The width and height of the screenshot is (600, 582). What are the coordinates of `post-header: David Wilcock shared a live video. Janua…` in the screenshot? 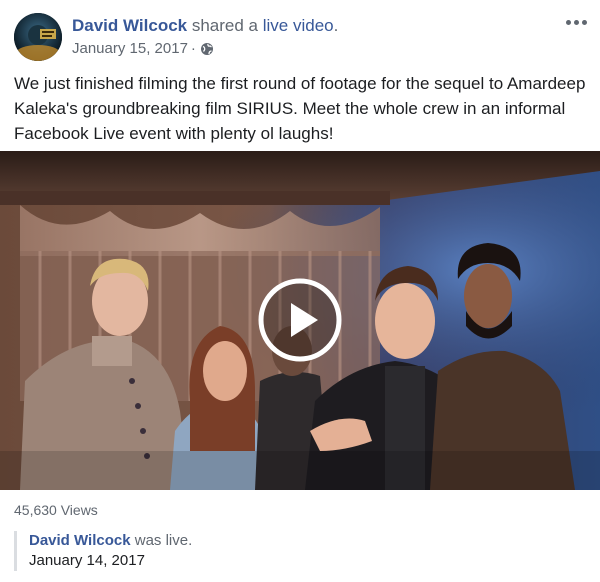 It's located at (300, 35).